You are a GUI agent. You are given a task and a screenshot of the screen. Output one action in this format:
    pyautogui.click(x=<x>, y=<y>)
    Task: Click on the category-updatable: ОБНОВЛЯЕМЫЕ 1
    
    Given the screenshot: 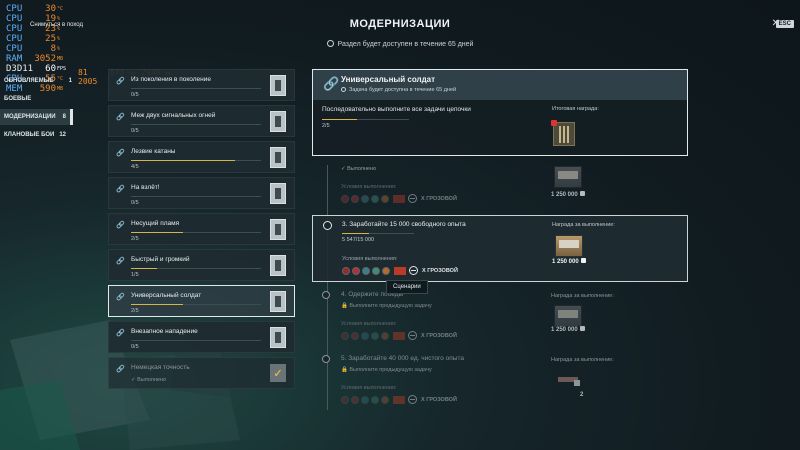 What is the action you would take?
    pyautogui.click(x=50, y=81)
    